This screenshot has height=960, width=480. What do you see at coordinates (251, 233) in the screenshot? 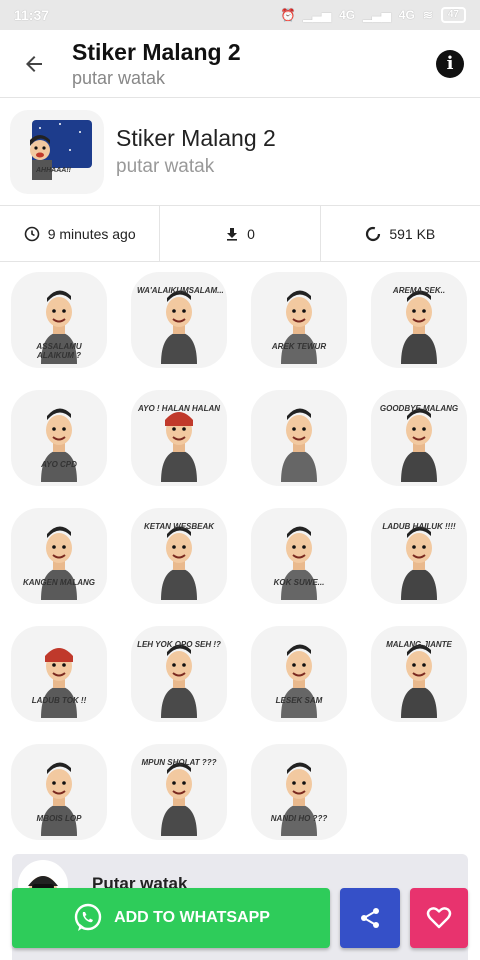
I see `downloads-count: 0` at bounding box center [251, 233].